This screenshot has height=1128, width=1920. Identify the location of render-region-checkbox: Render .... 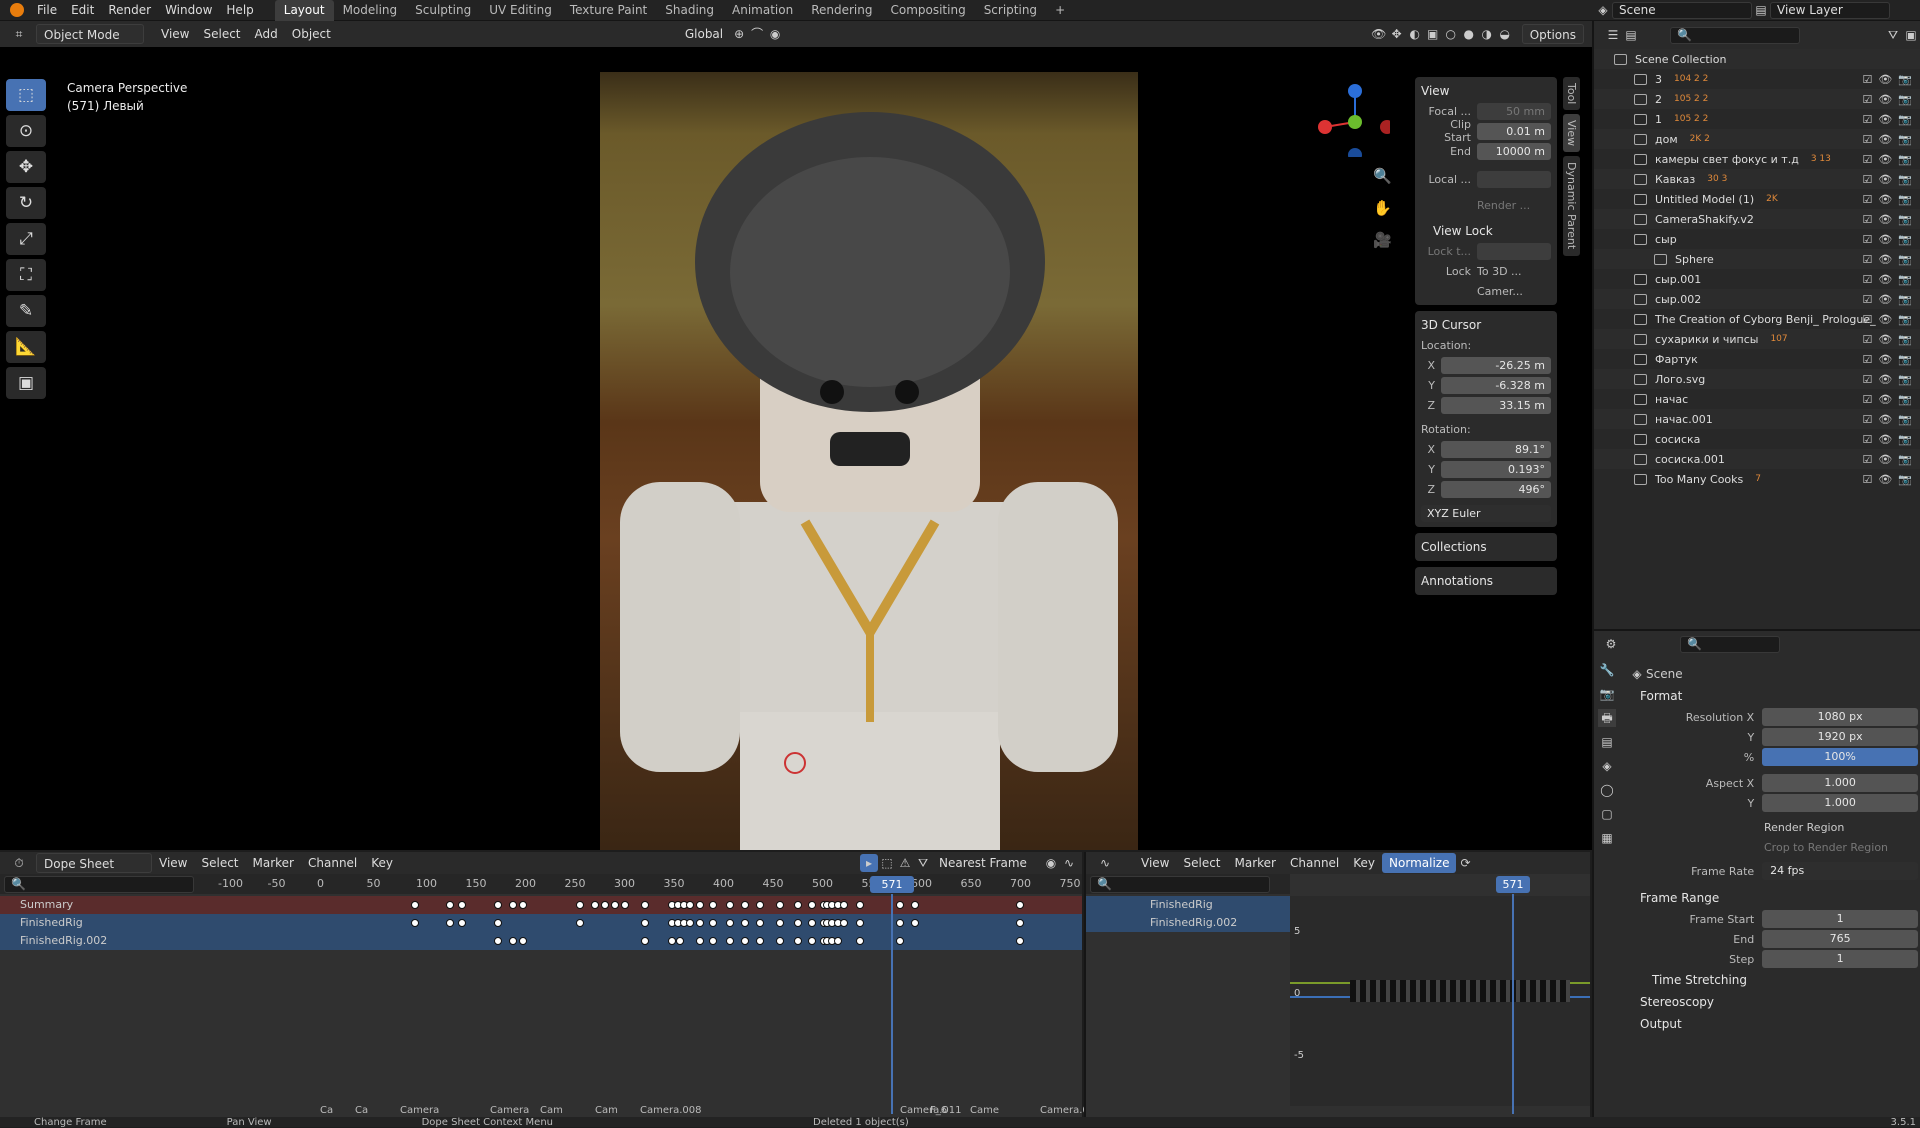
(1503, 205).